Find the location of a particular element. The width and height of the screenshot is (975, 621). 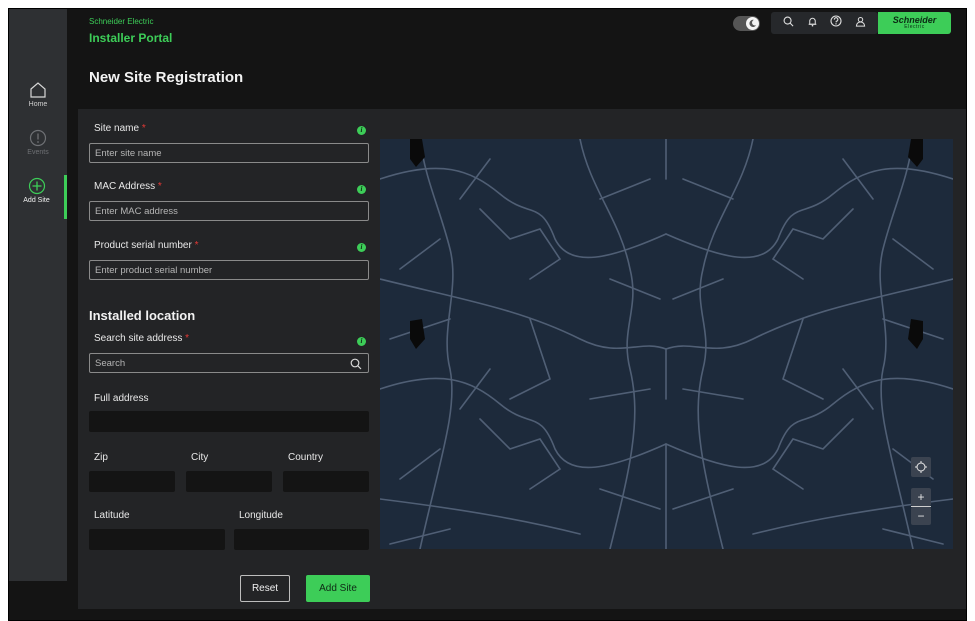

full-address-label: Full address is located at coordinates (121, 398).